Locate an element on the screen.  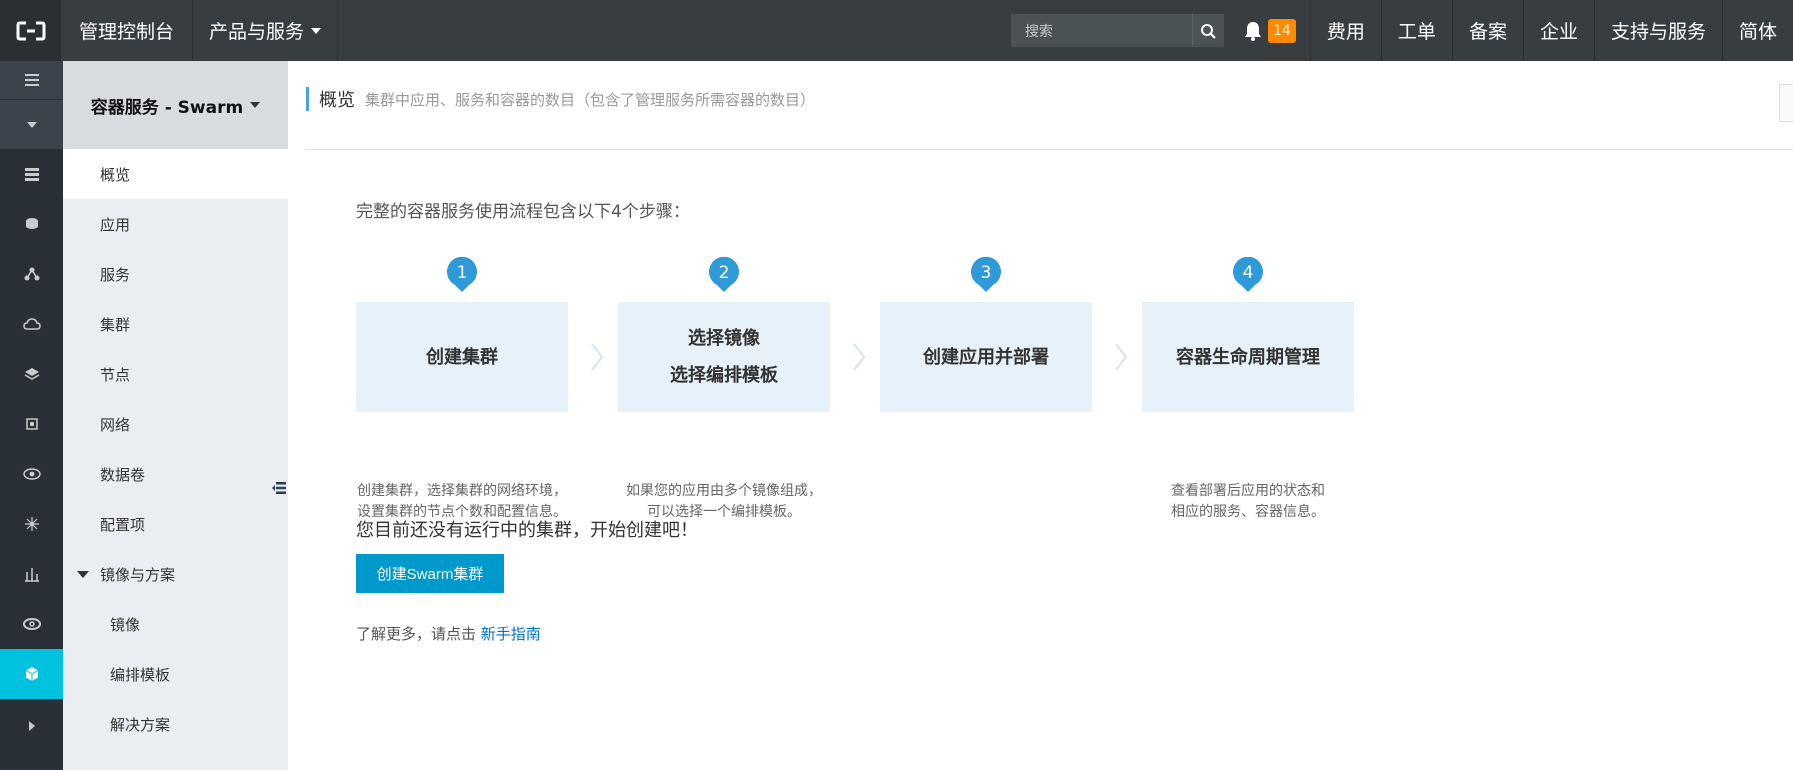
learn-more-text: 了解更多，请点击 新手指南 is located at coordinates (448, 633).